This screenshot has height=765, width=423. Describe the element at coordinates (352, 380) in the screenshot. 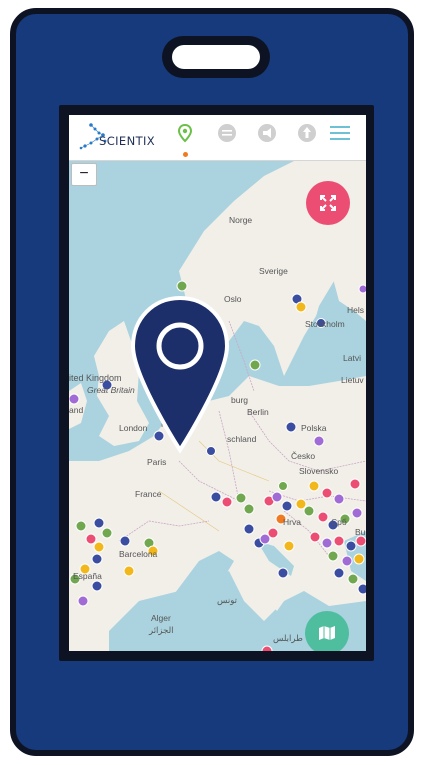

I see `map-label-lietuva: Lietuv` at that location.